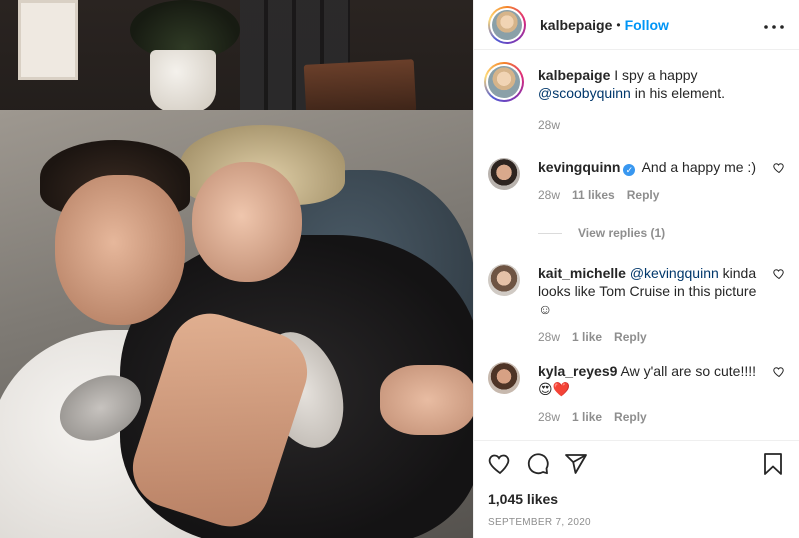  I want to click on photo-pot, so click(183, 81).